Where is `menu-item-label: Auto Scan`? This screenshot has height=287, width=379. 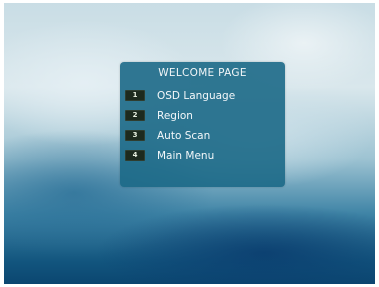
menu-item-label: Auto Scan is located at coordinates (184, 135).